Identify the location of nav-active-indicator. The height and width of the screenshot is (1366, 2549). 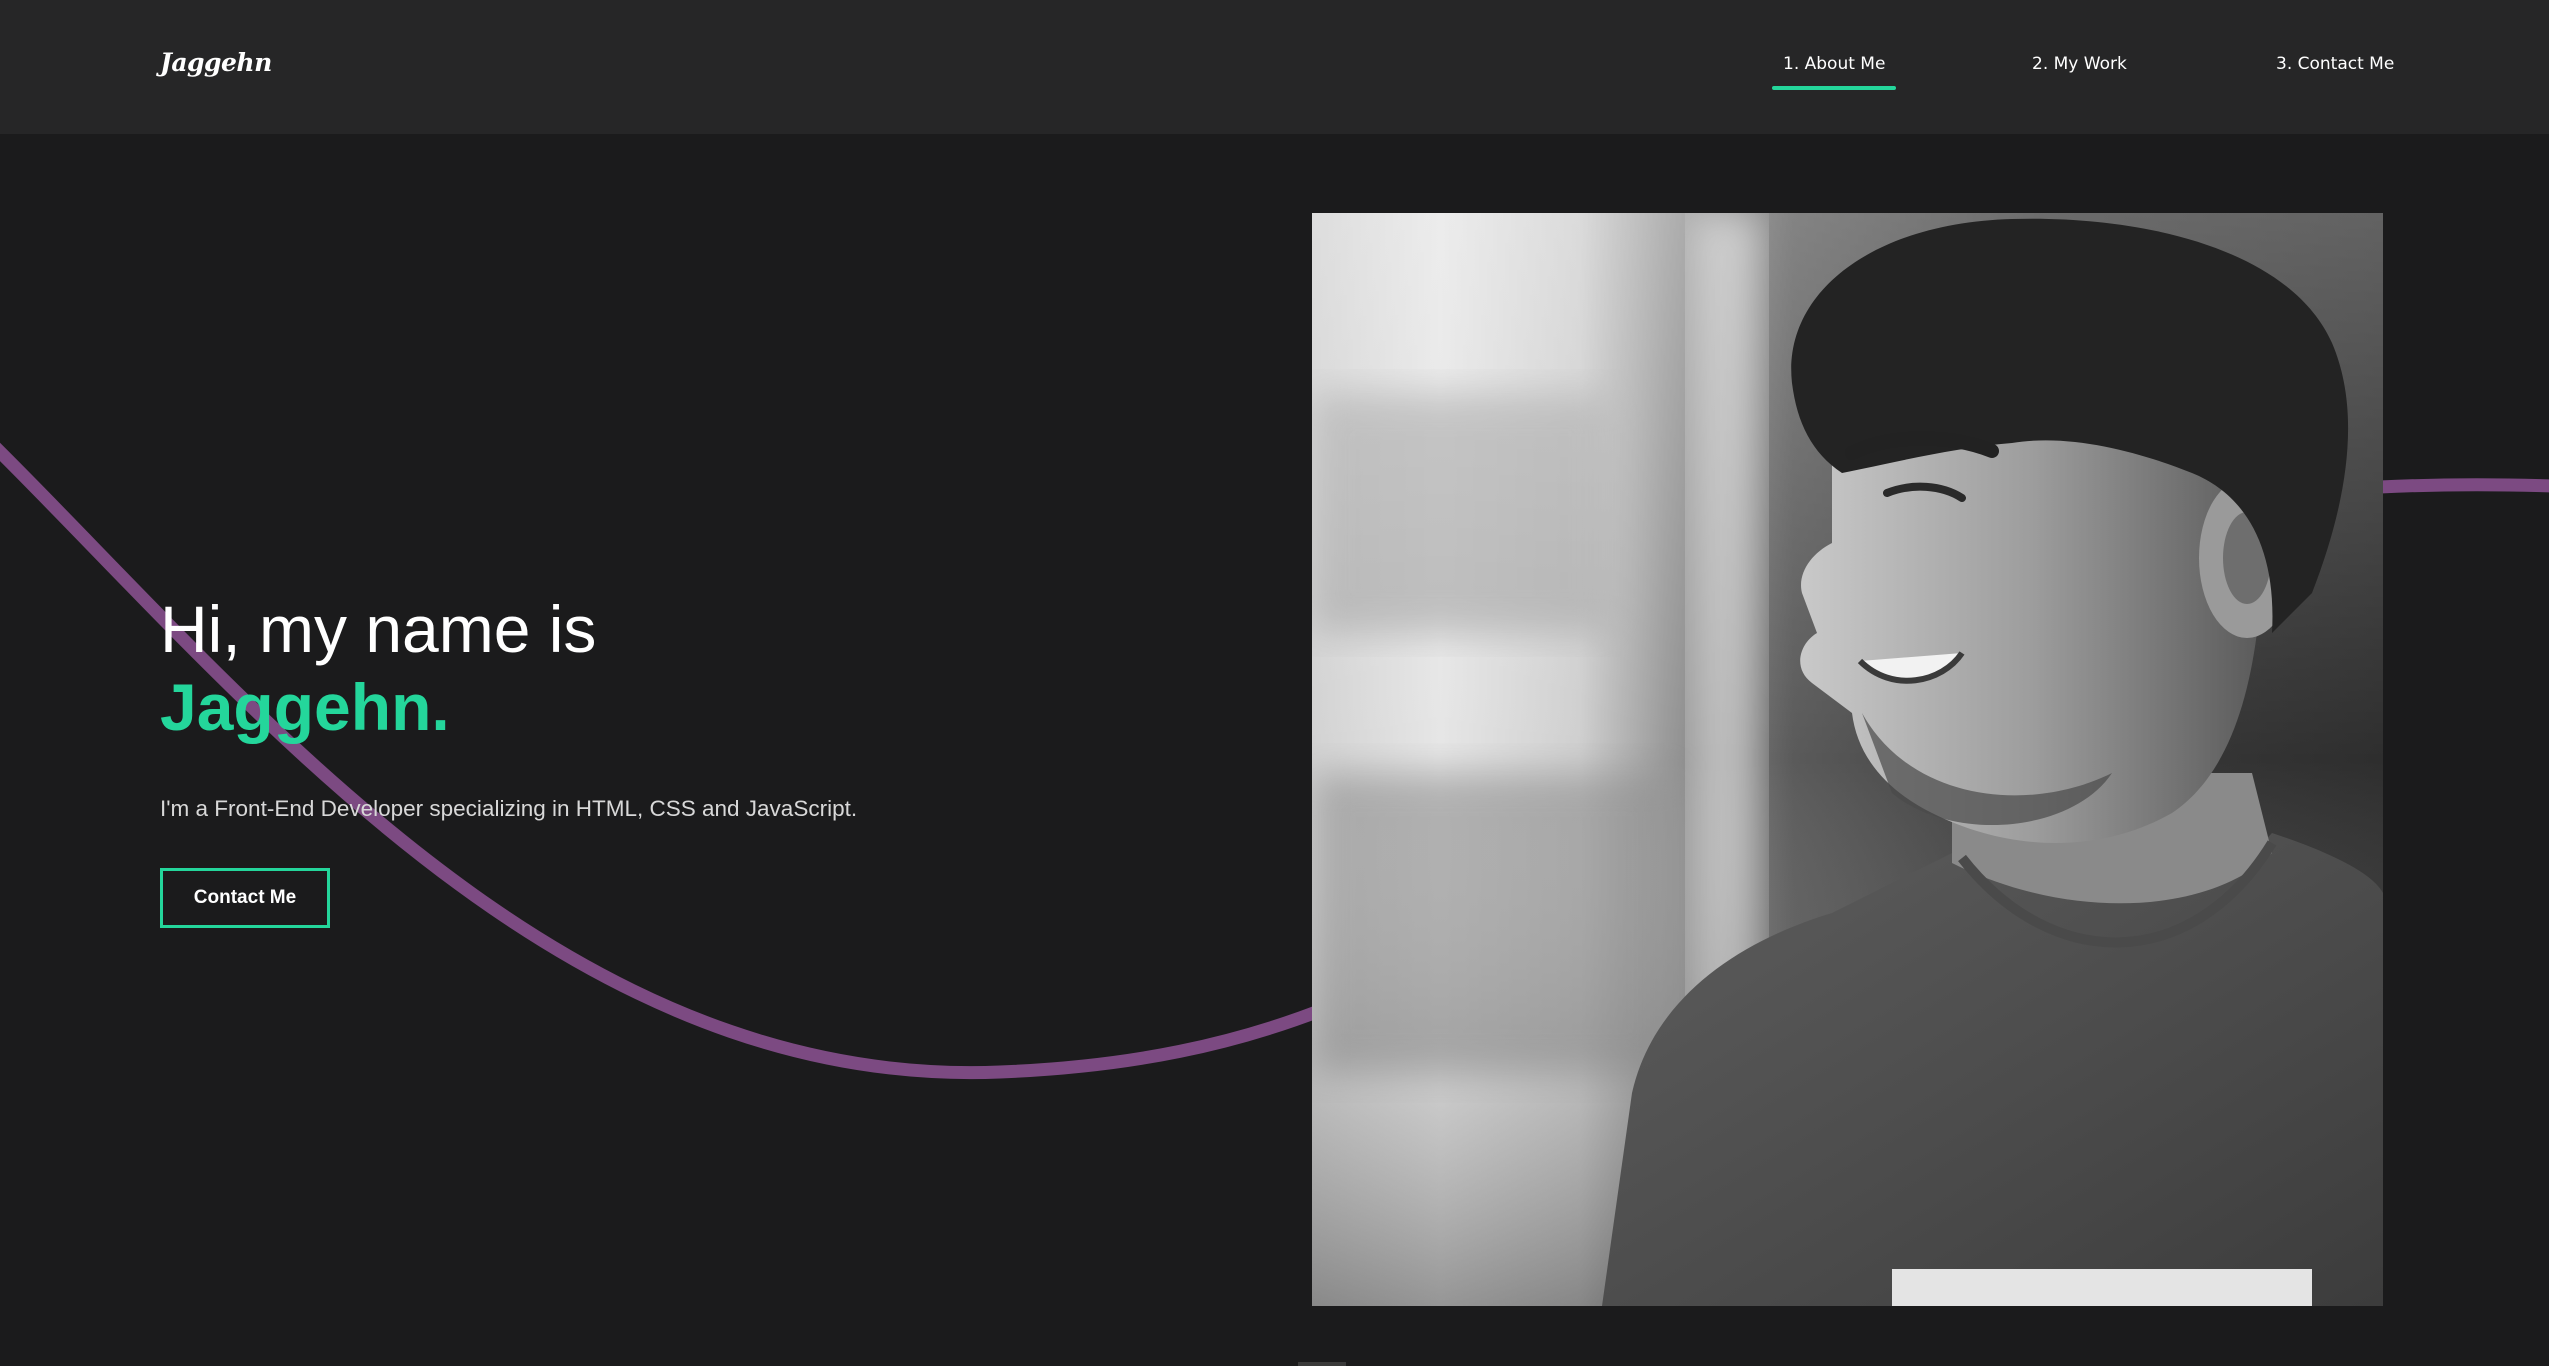
(1834, 88).